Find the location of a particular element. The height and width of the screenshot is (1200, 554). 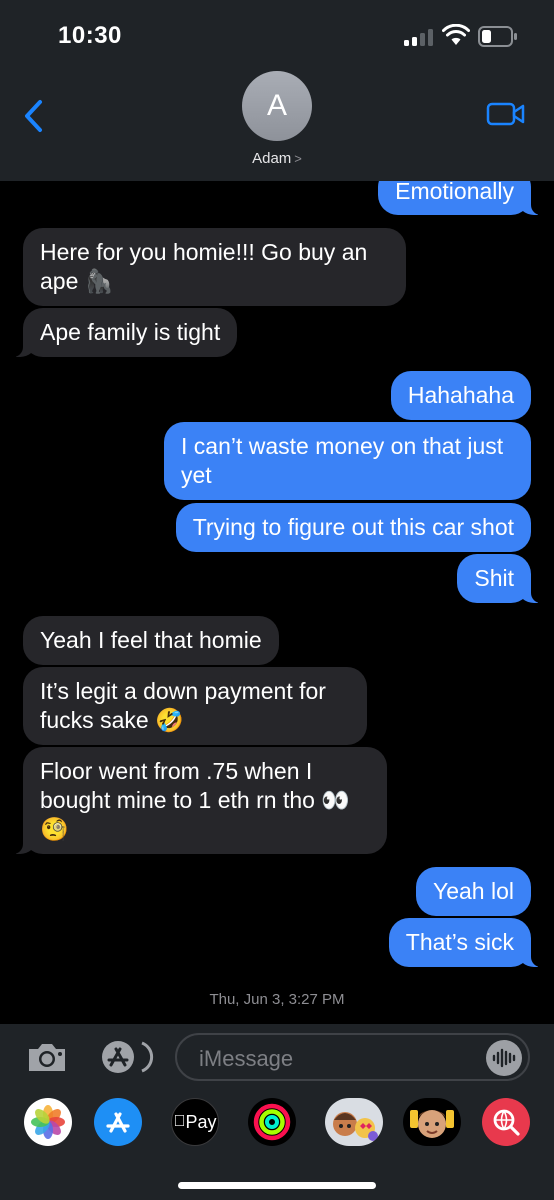

imessage-app-drawer: Pay is located at coordinates (277, 1146).